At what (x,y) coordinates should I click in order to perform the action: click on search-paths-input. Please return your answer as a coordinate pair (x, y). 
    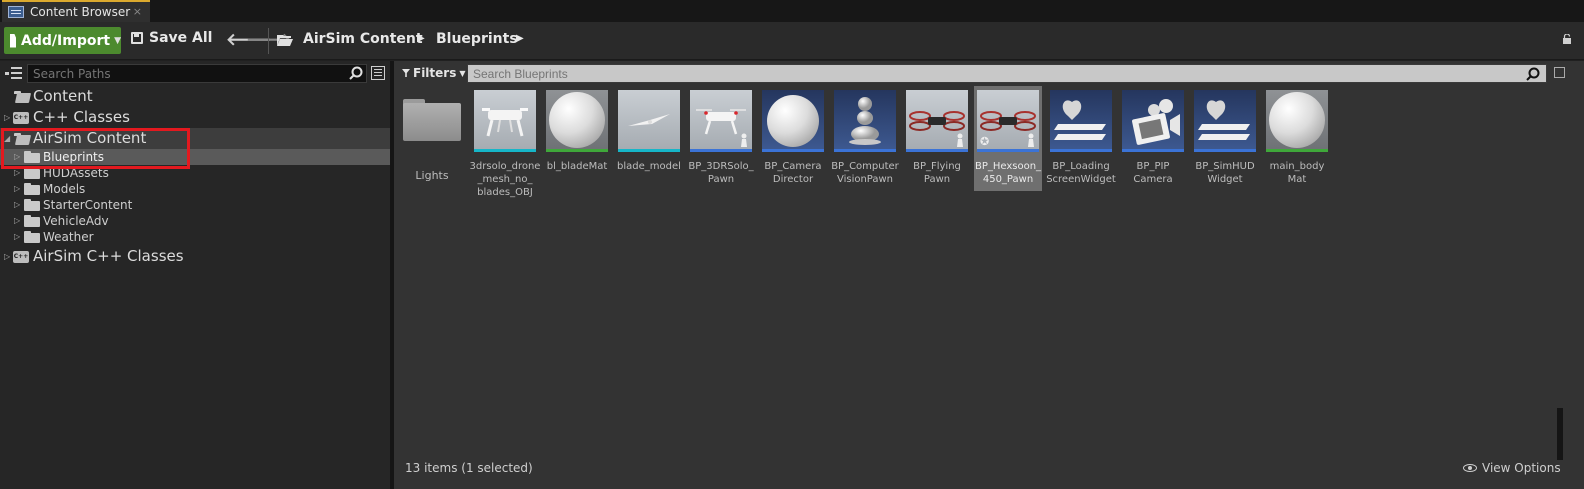
    Looking at the image, I should click on (197, 73).